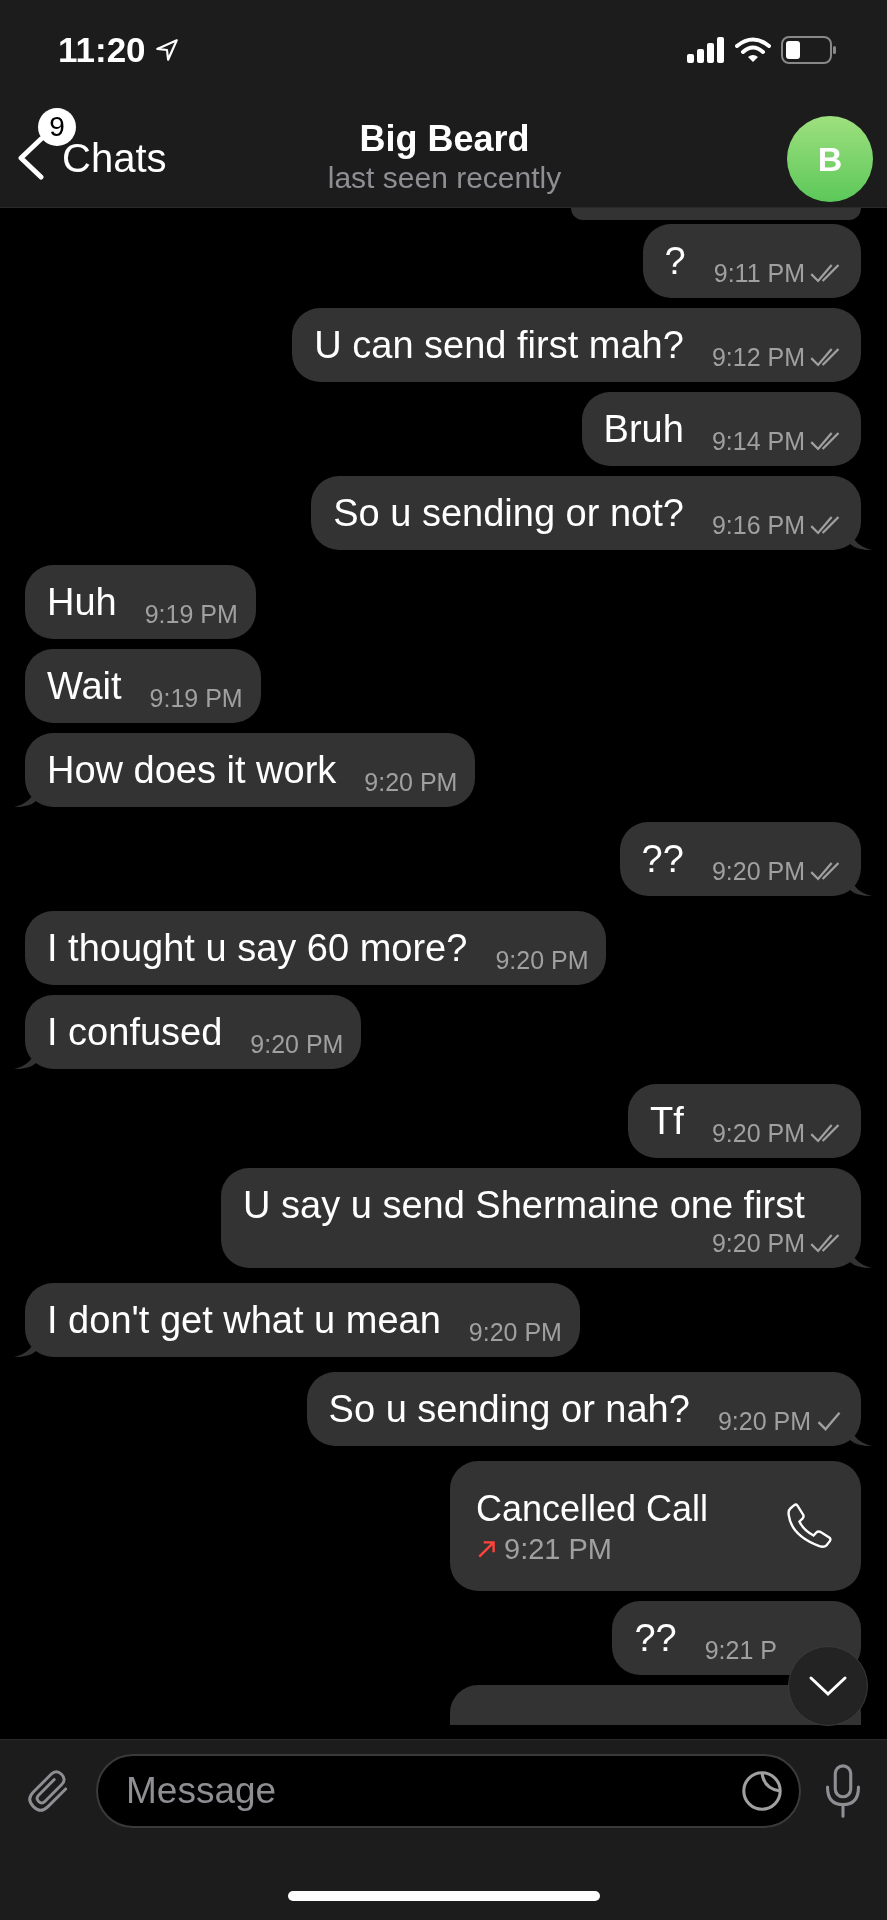 This screenshot has height=1920, width=887. Describe the element at coordinates (509, 1409) in the screenshot. I see `message-text: So u sending or nah?` at that location.